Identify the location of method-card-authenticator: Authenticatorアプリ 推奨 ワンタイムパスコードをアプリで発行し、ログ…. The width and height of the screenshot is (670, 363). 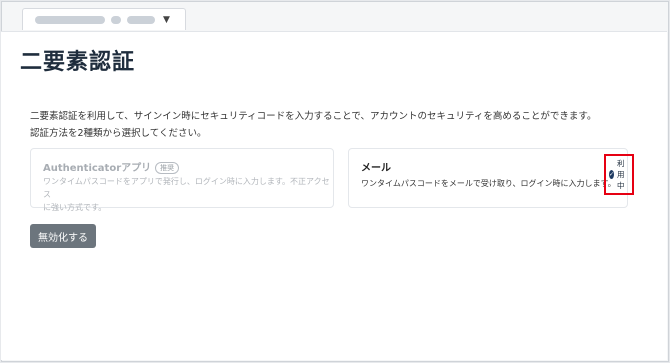
(182, 180).